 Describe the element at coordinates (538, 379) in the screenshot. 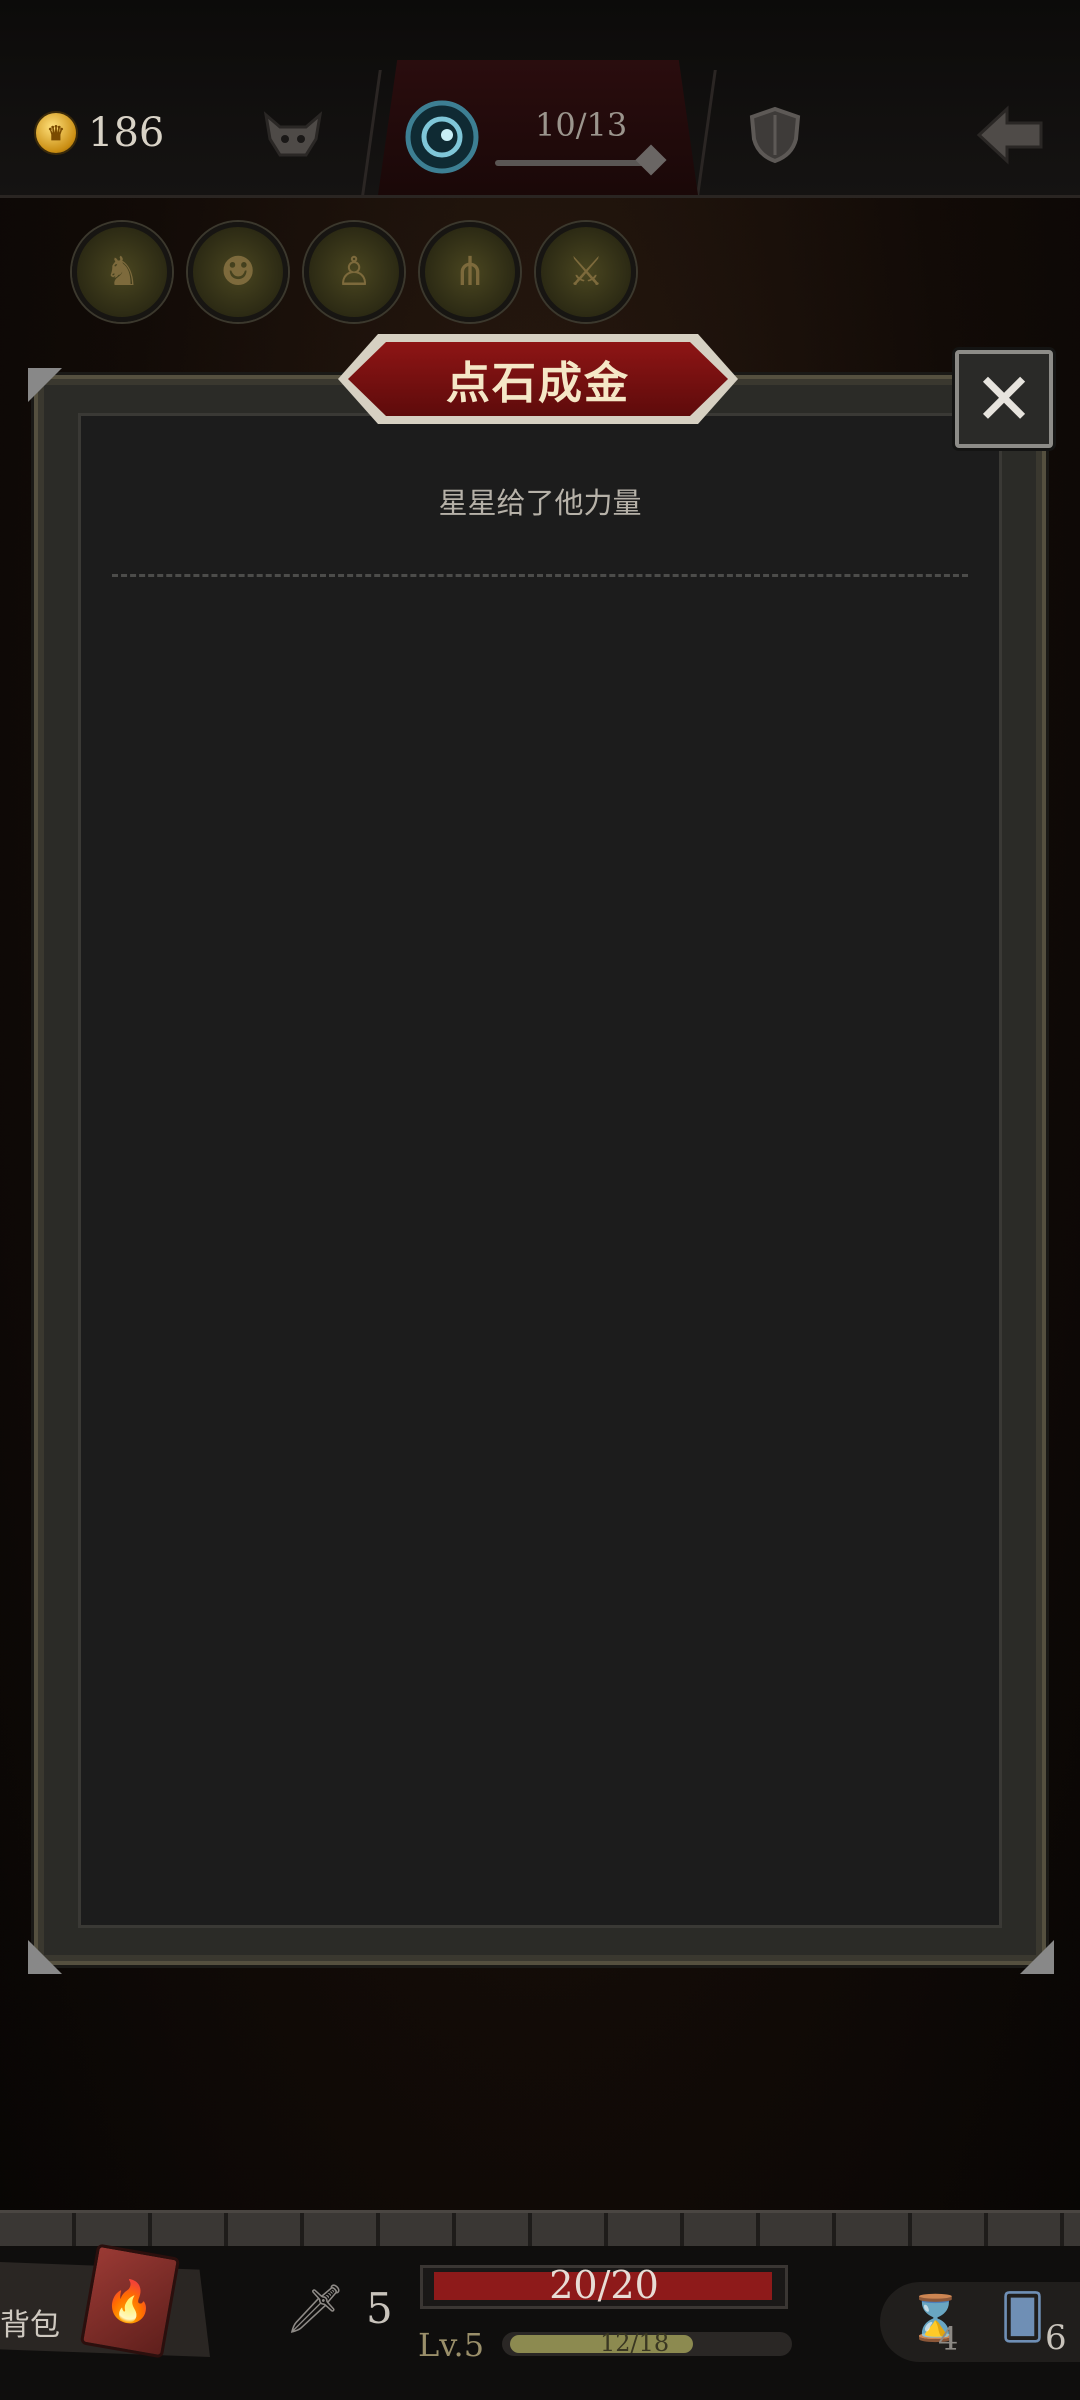

I see `modal-title: 点石成金` at that location.